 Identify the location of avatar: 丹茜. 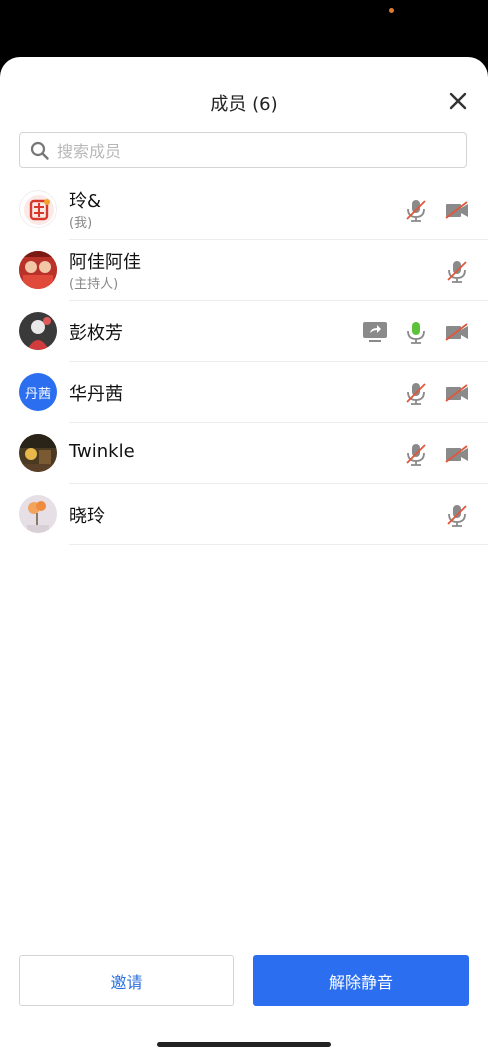
(38, 392).